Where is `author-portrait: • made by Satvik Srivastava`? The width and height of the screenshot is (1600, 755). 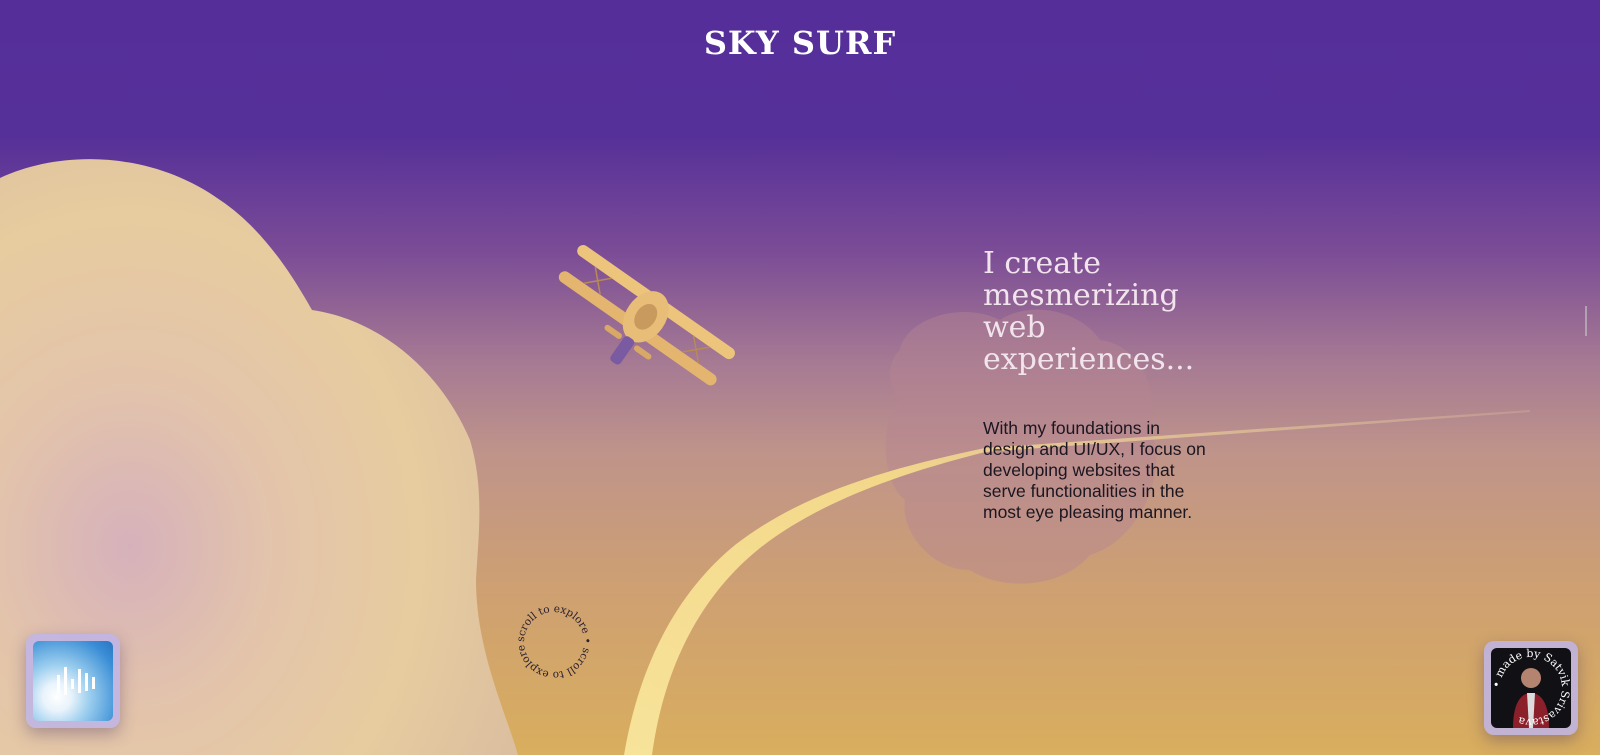
author-portrait: • made by Satvik Srivastava is located at coordinates (1531, 688).